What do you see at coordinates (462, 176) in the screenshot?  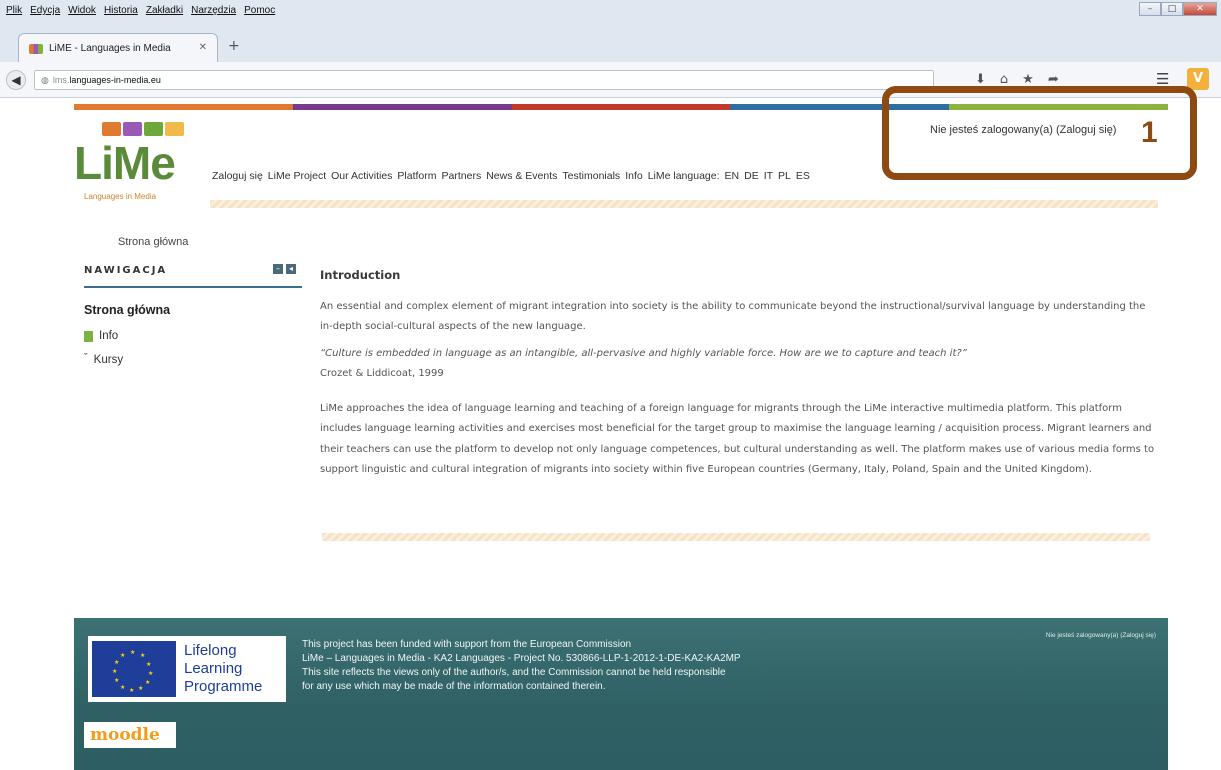 I see `nav-partners: Partners` at bounding box center [462, 176].